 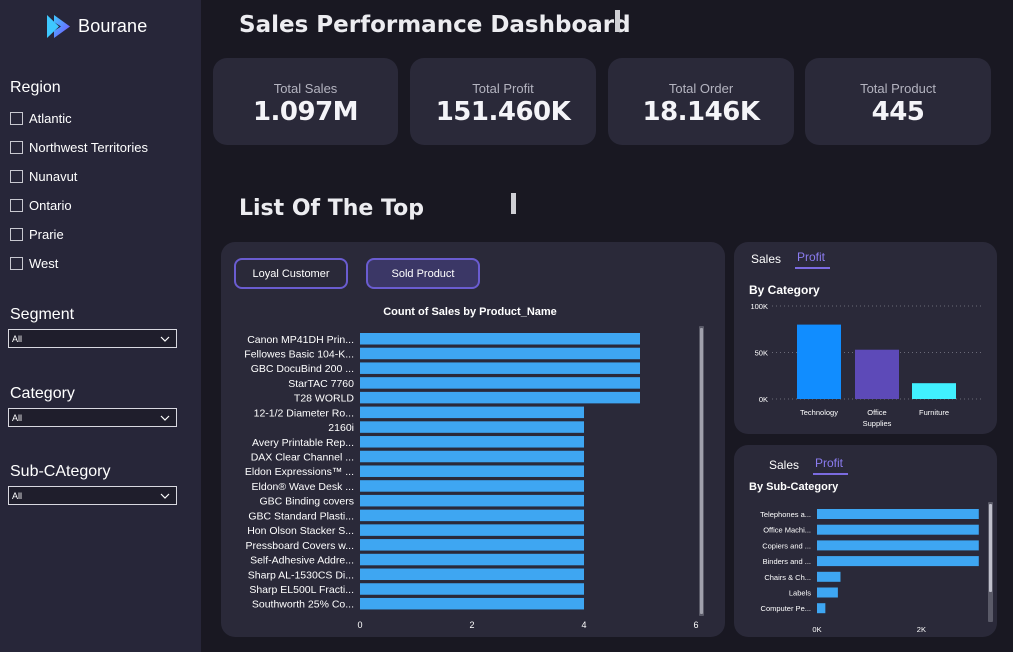 I want to click on region-option-label: West, so click(x=44, y=263).